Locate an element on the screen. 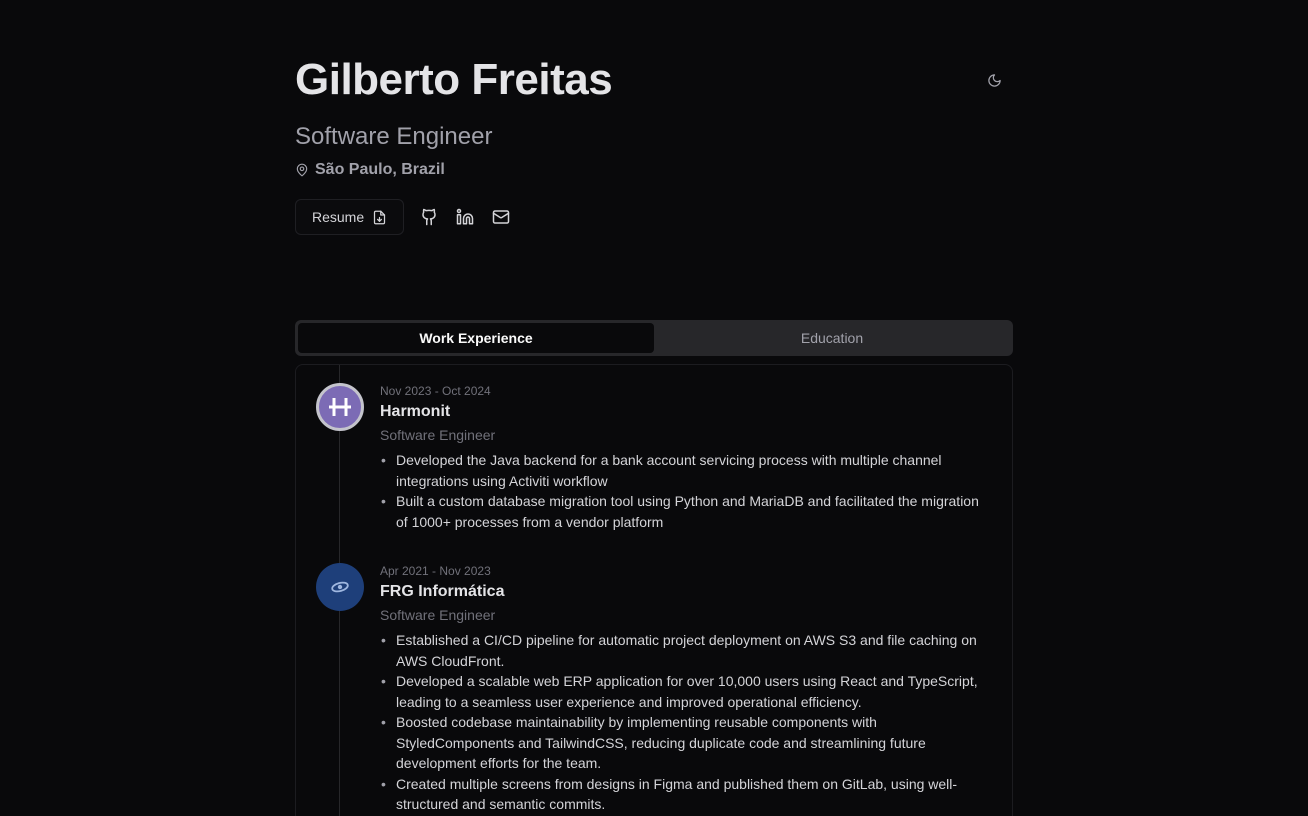 The image size is (1308, 816). harmonit-logo-icon is located at coordinates (340, 407).